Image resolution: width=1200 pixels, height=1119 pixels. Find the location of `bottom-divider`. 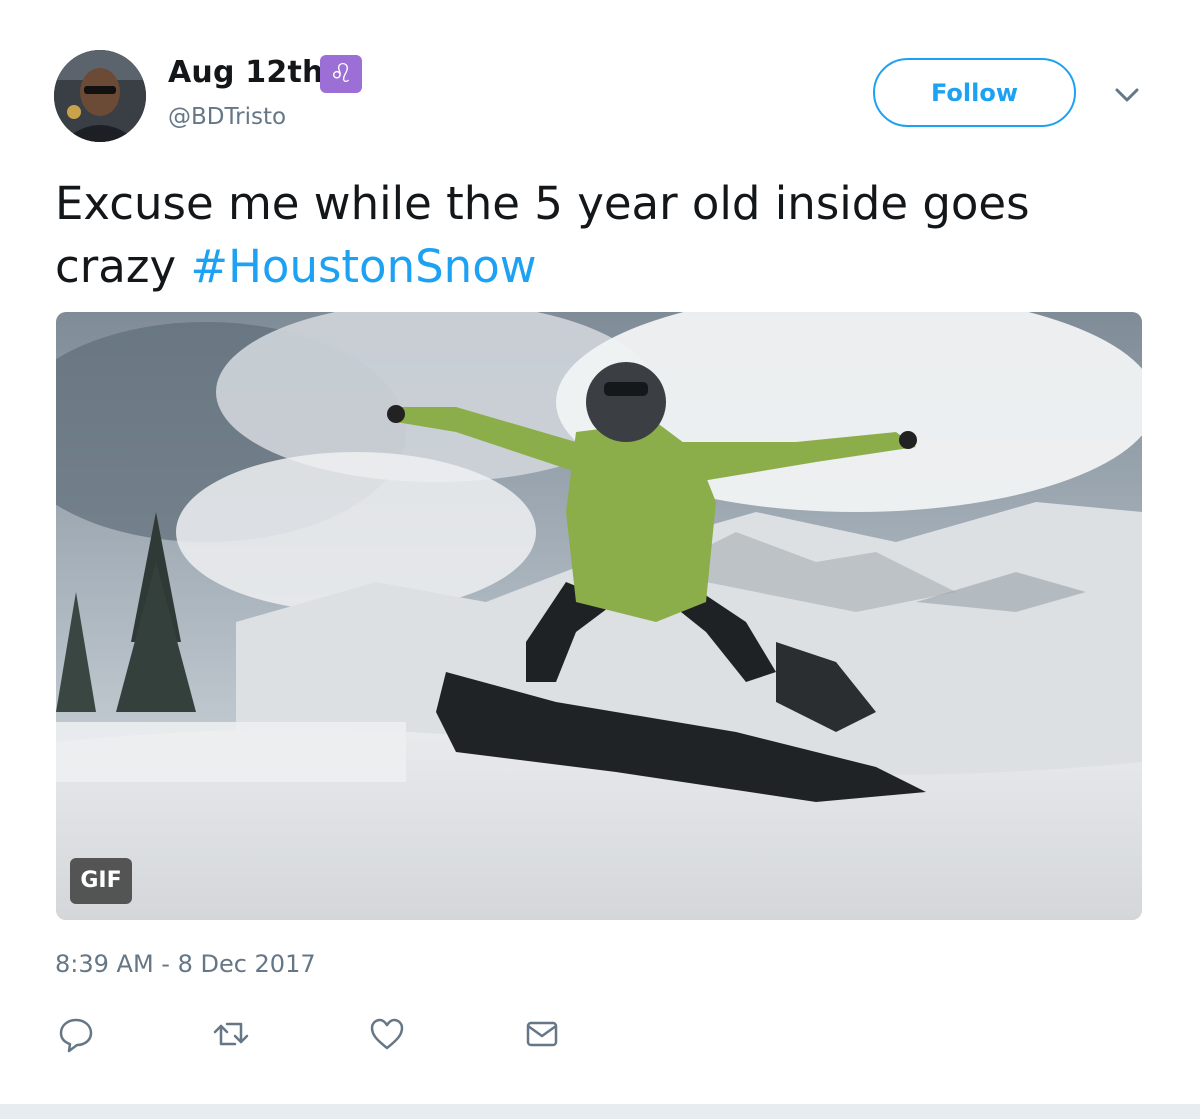

bottom-divider is located at coordinates (600, 1111).